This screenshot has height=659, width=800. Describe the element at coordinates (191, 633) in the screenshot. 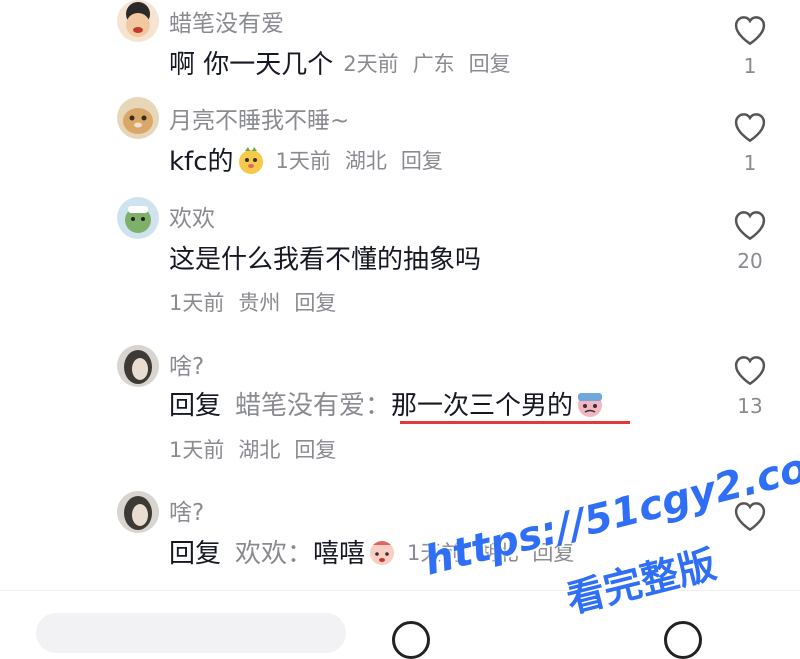

I see `comment-input` at that location.